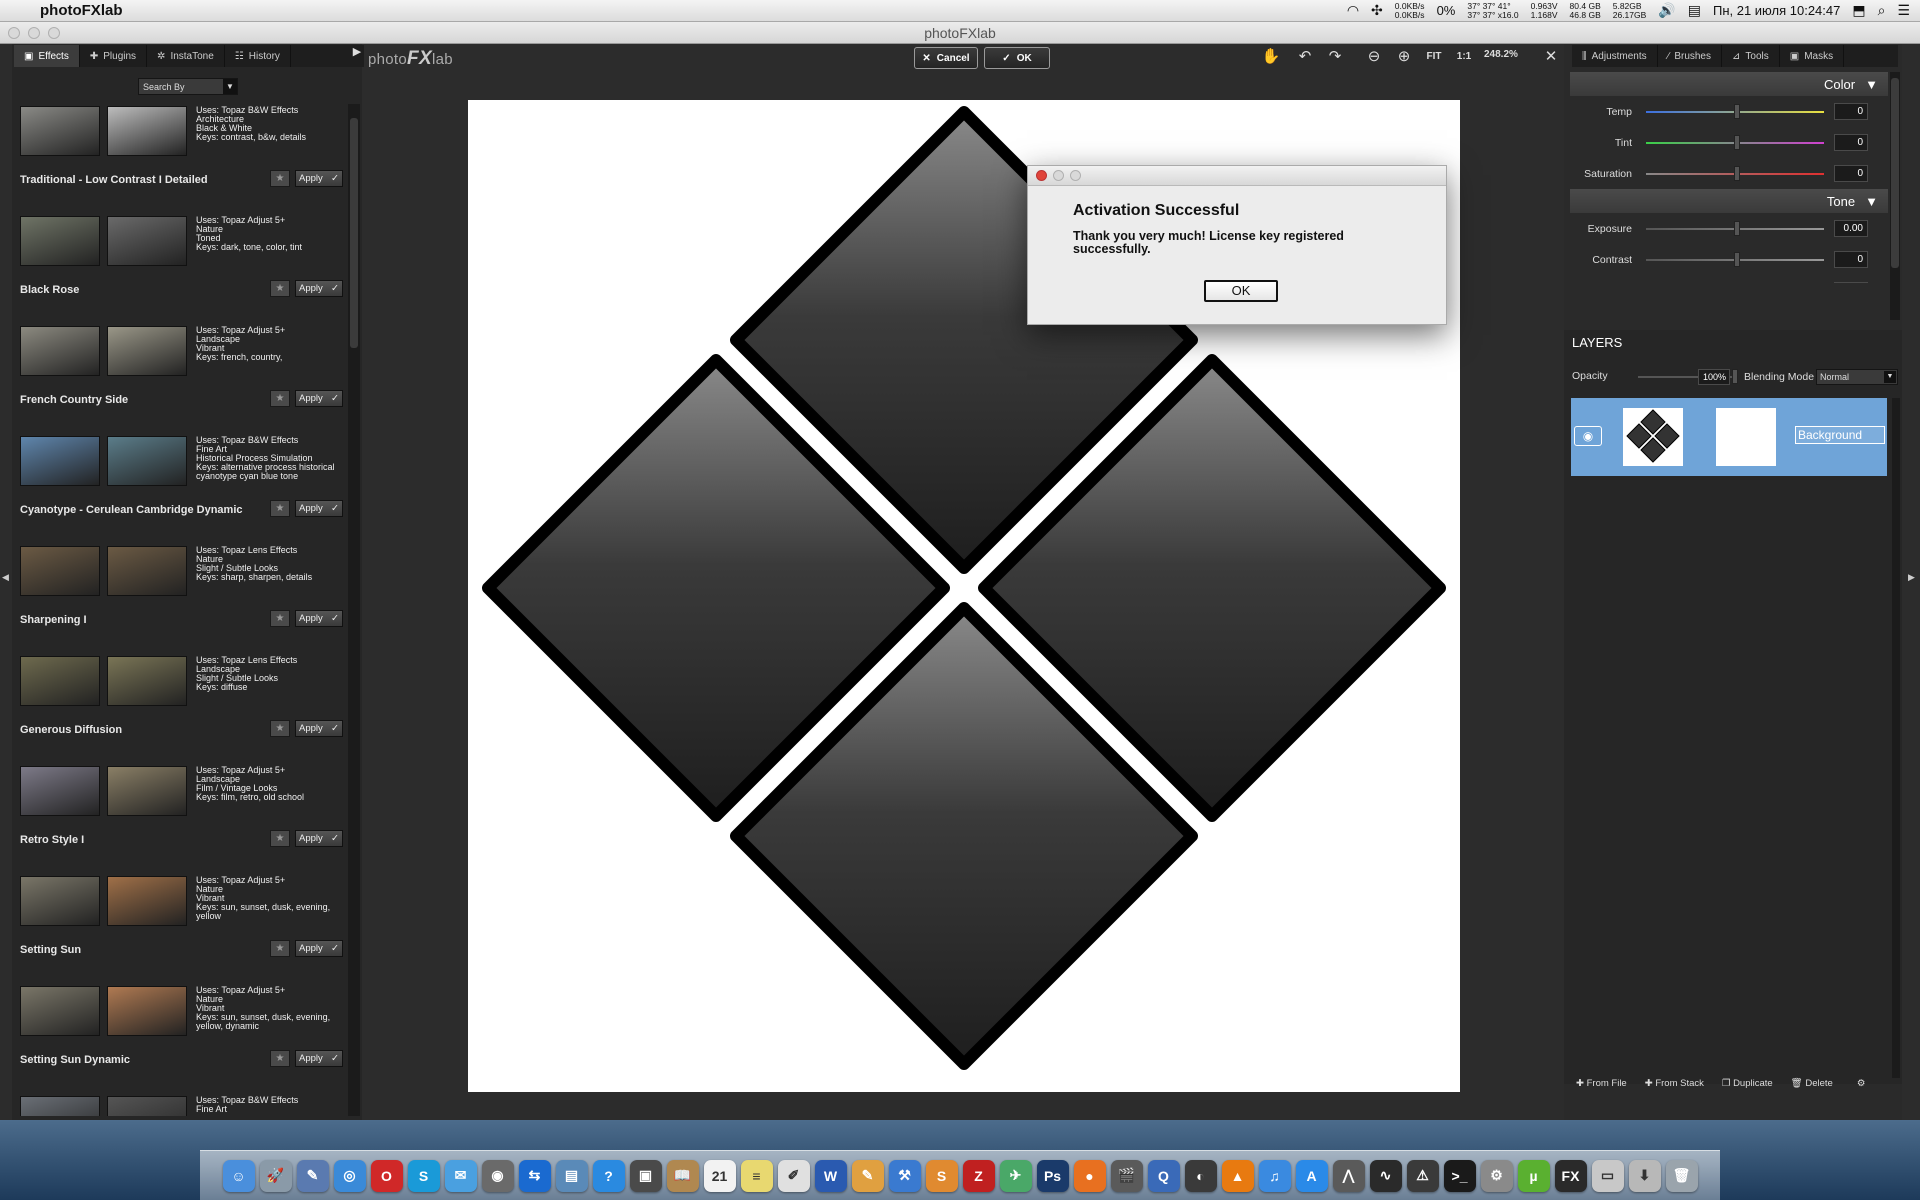 This screenshot has width=1920, height=1200. Describe the element at coordinates (756, 1175) in the screenshot. I see `notes-icon: ≡` at that location.